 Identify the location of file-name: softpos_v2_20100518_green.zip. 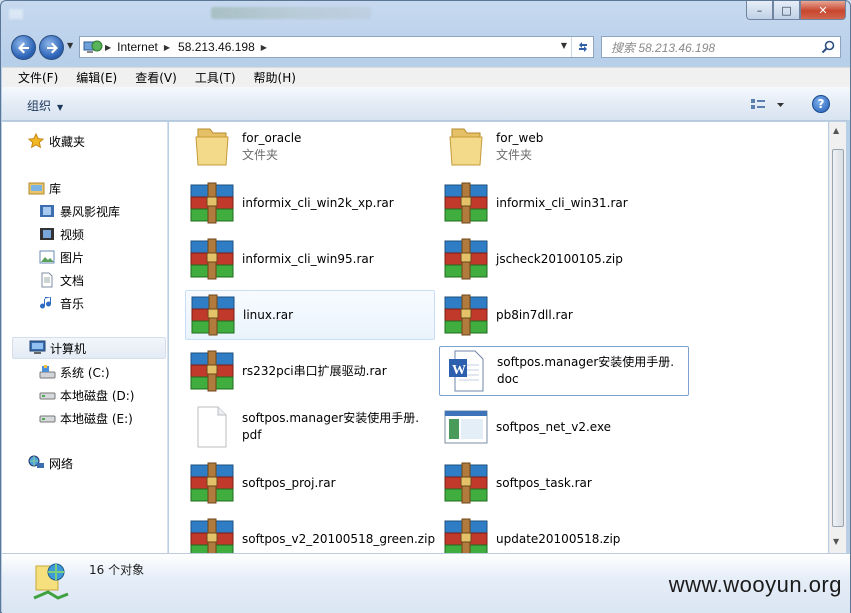
(339, 538).